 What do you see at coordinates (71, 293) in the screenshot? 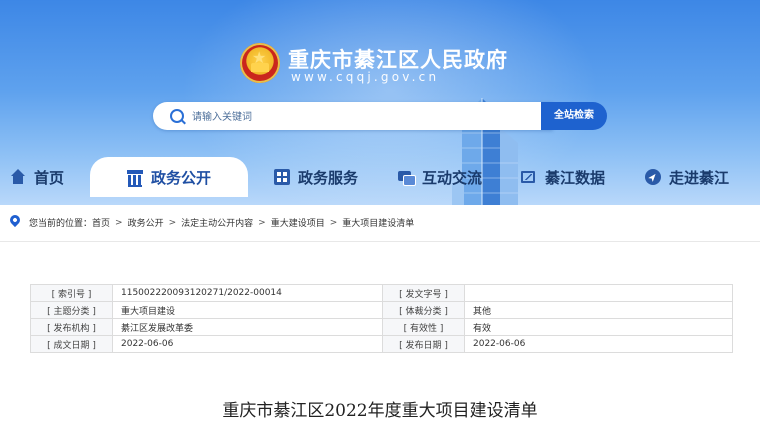
I see `label-index-number: [ 索引号 ]` at bounding box center [71, 293].